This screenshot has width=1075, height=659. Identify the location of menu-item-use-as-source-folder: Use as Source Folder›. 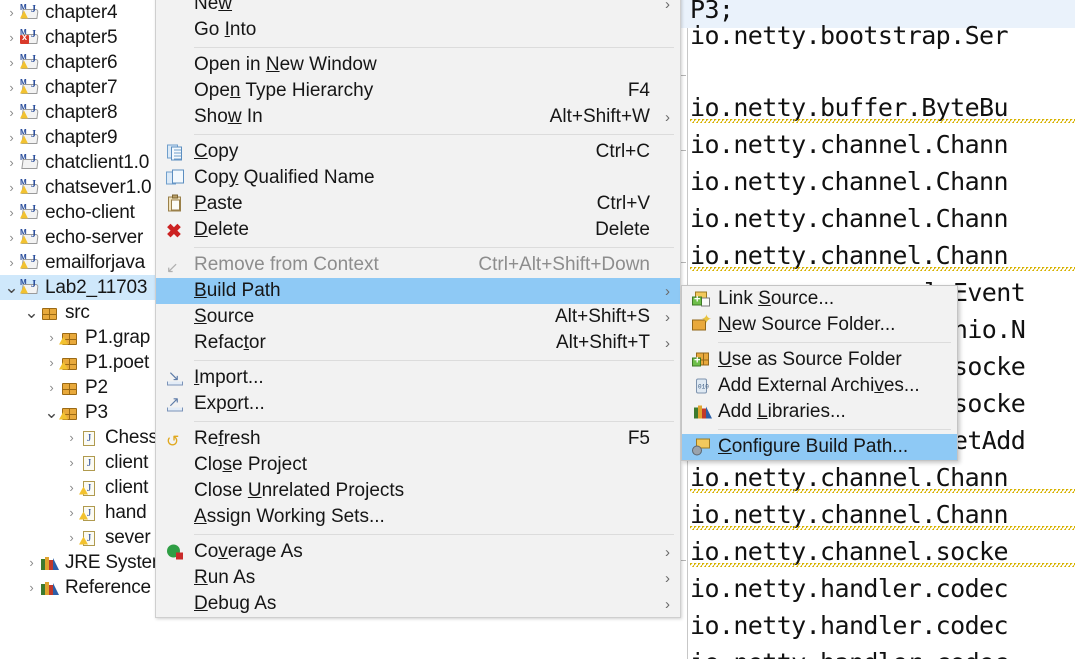
(819, 360).